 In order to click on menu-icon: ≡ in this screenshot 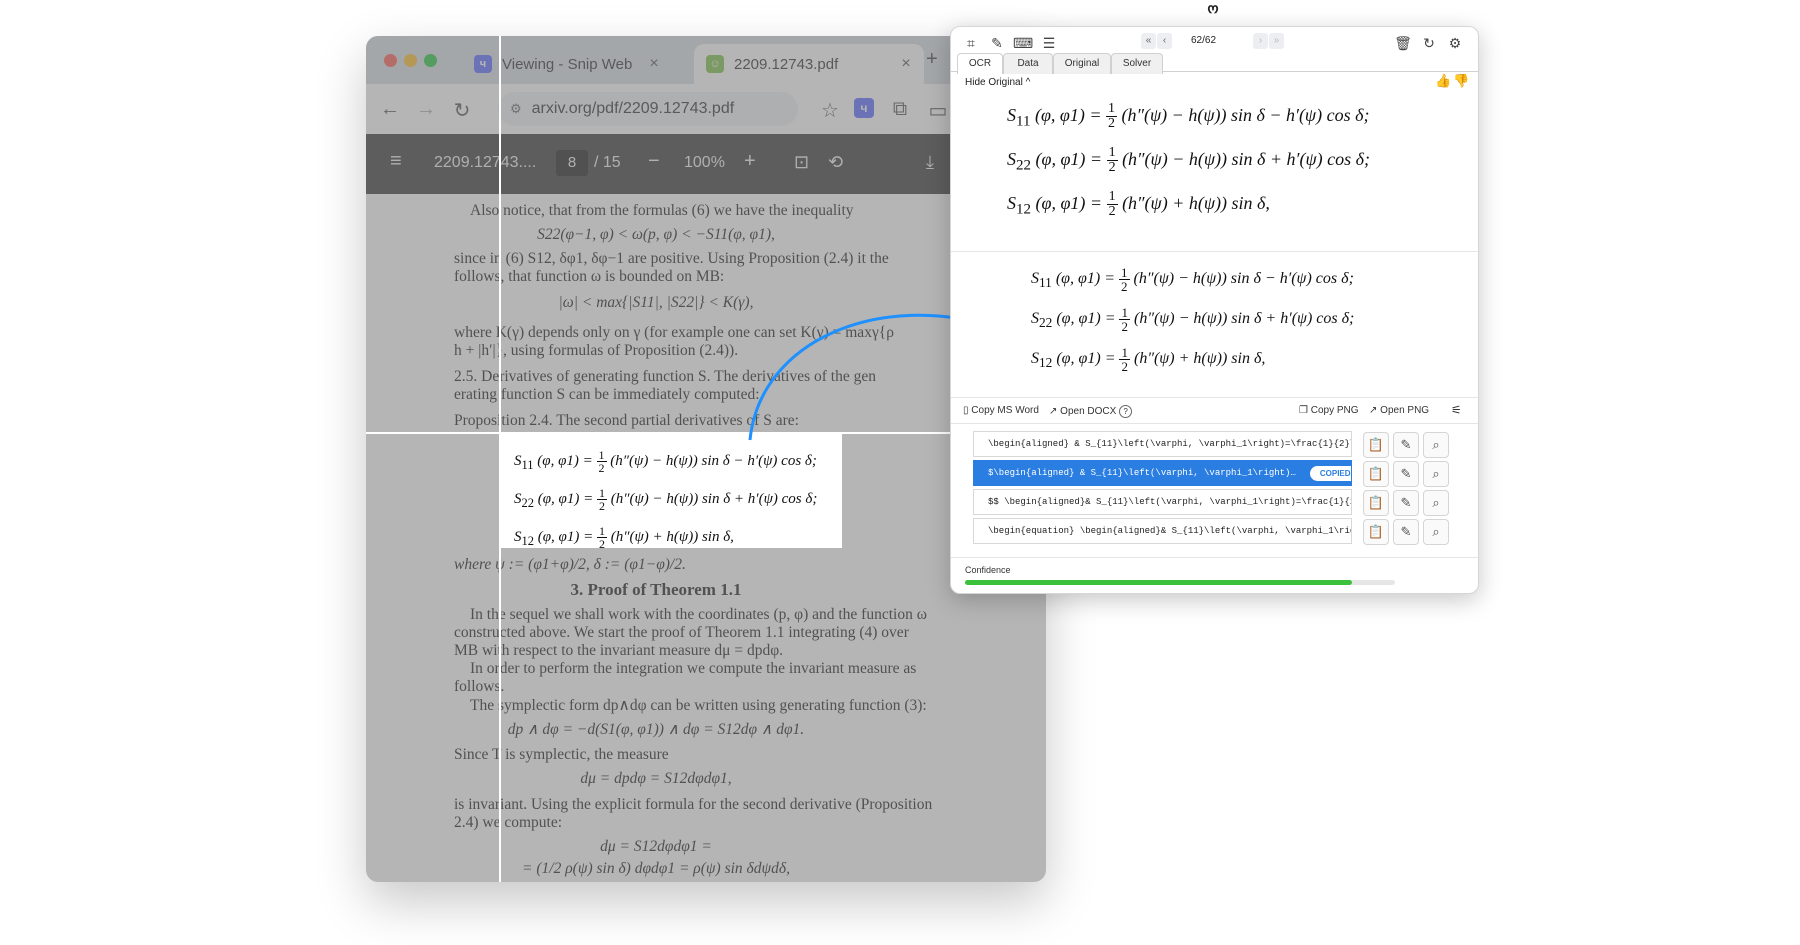, I will do `click(396, 161)`.